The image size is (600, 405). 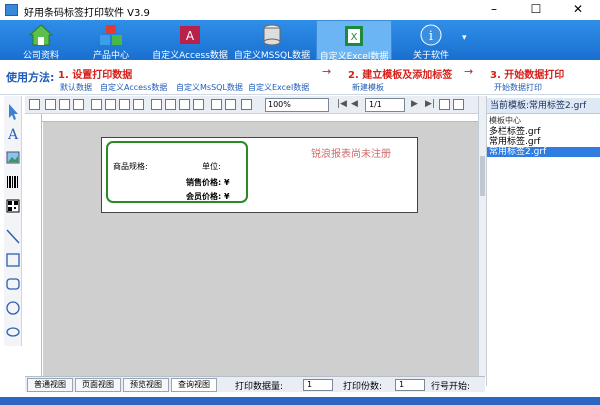 What do you see at coordinates (208, 196) in the screenshot?
I see `label-member-price-text: 会员价格: ¥` at bounding box center [208, 196].